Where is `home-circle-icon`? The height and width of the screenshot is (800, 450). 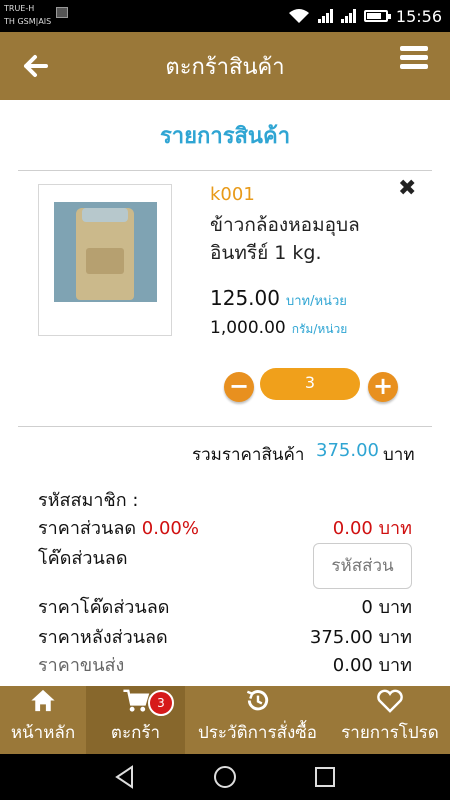 home-circle-icon is located at coordinates (225, 777).